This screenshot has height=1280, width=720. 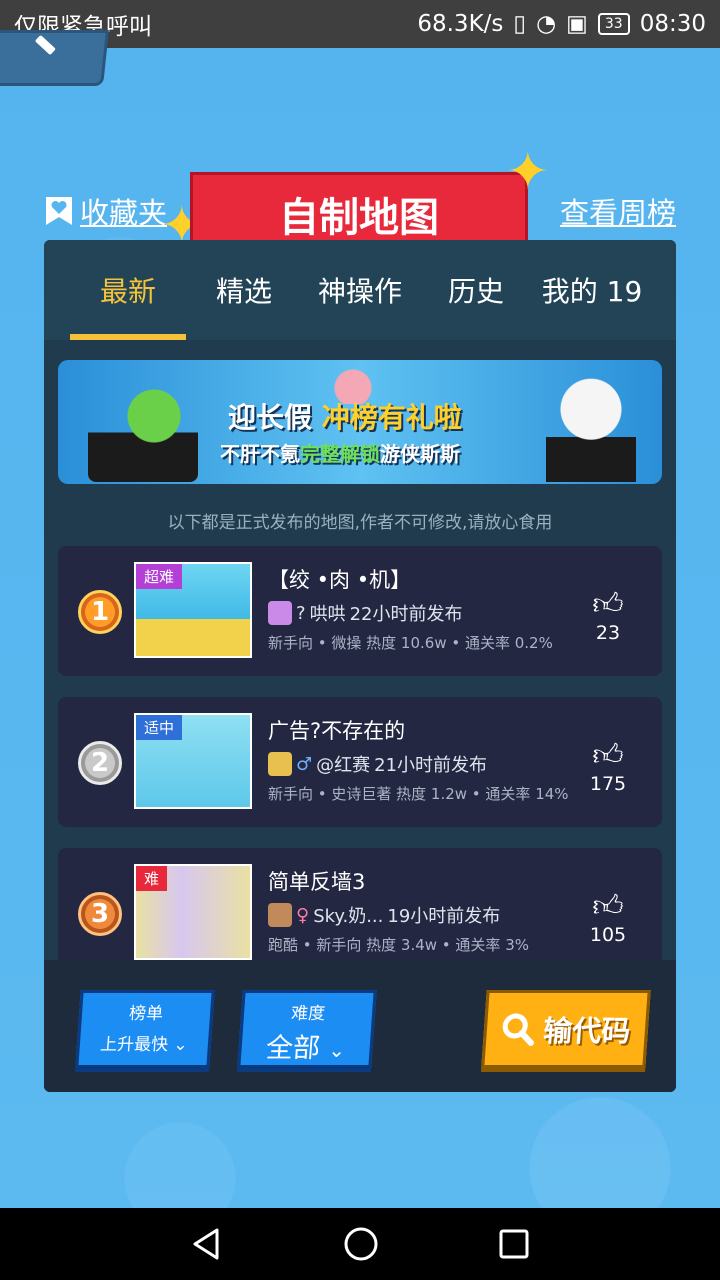 What do you see at coordinates (592, 290) in the screenshot?
I see `tab-mine: 我的 19` at bounding box center [592, 290].